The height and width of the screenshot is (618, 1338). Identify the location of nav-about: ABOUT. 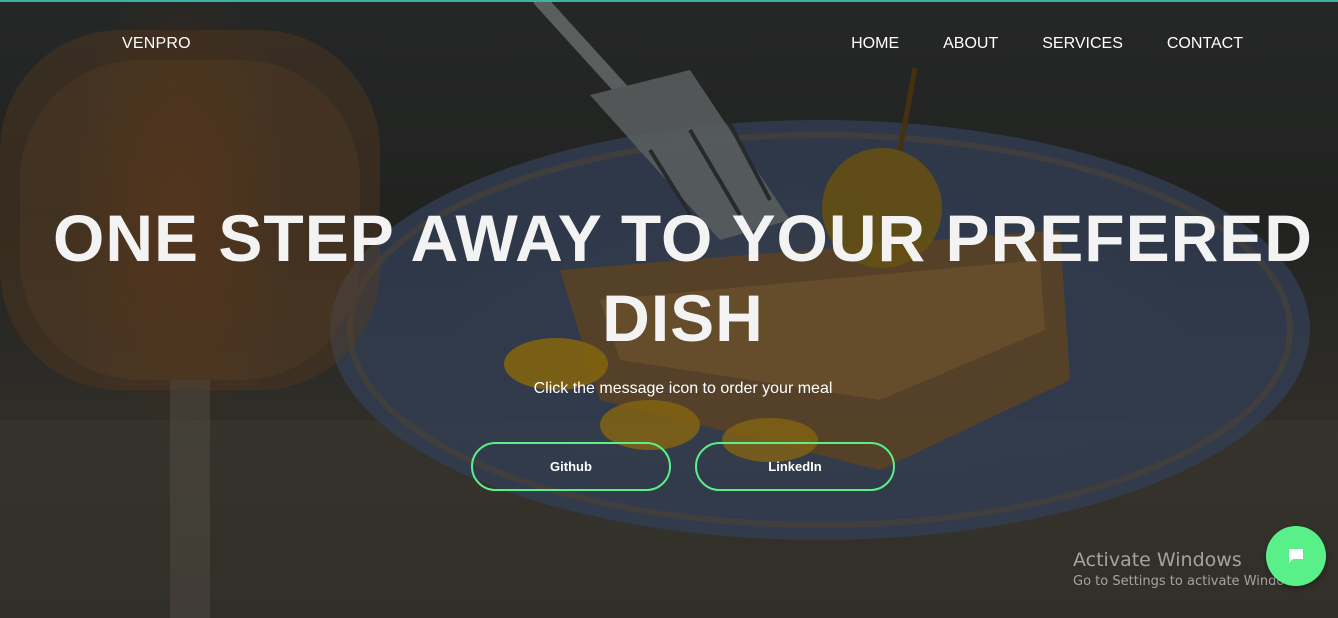
(970, 44).